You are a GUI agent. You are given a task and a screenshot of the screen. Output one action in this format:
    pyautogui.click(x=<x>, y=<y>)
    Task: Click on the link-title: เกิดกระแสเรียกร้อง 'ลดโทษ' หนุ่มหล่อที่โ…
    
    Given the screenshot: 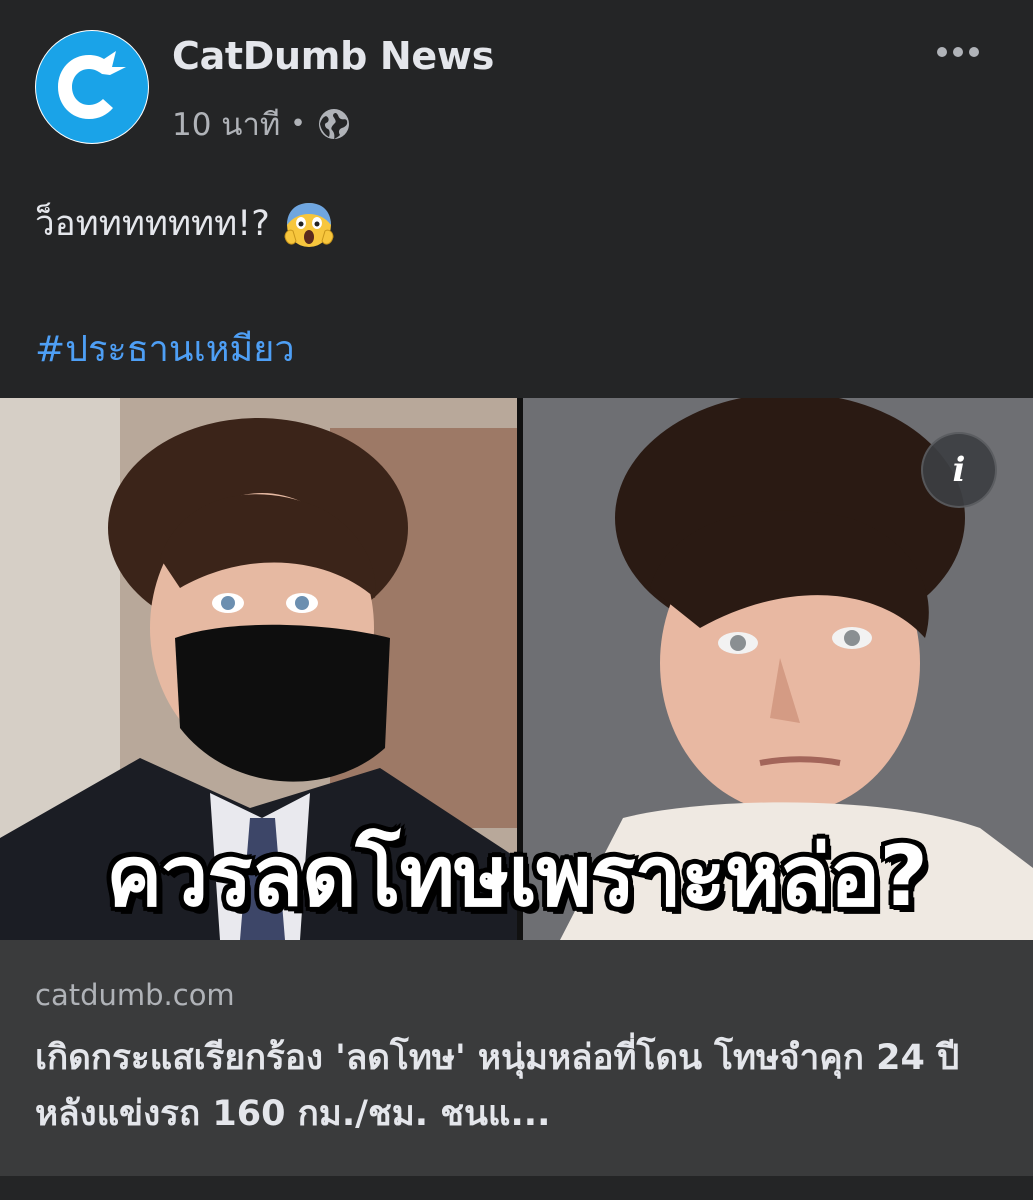 What is the action you would take?
    pyautogui.click(x=515, y=1086)
    